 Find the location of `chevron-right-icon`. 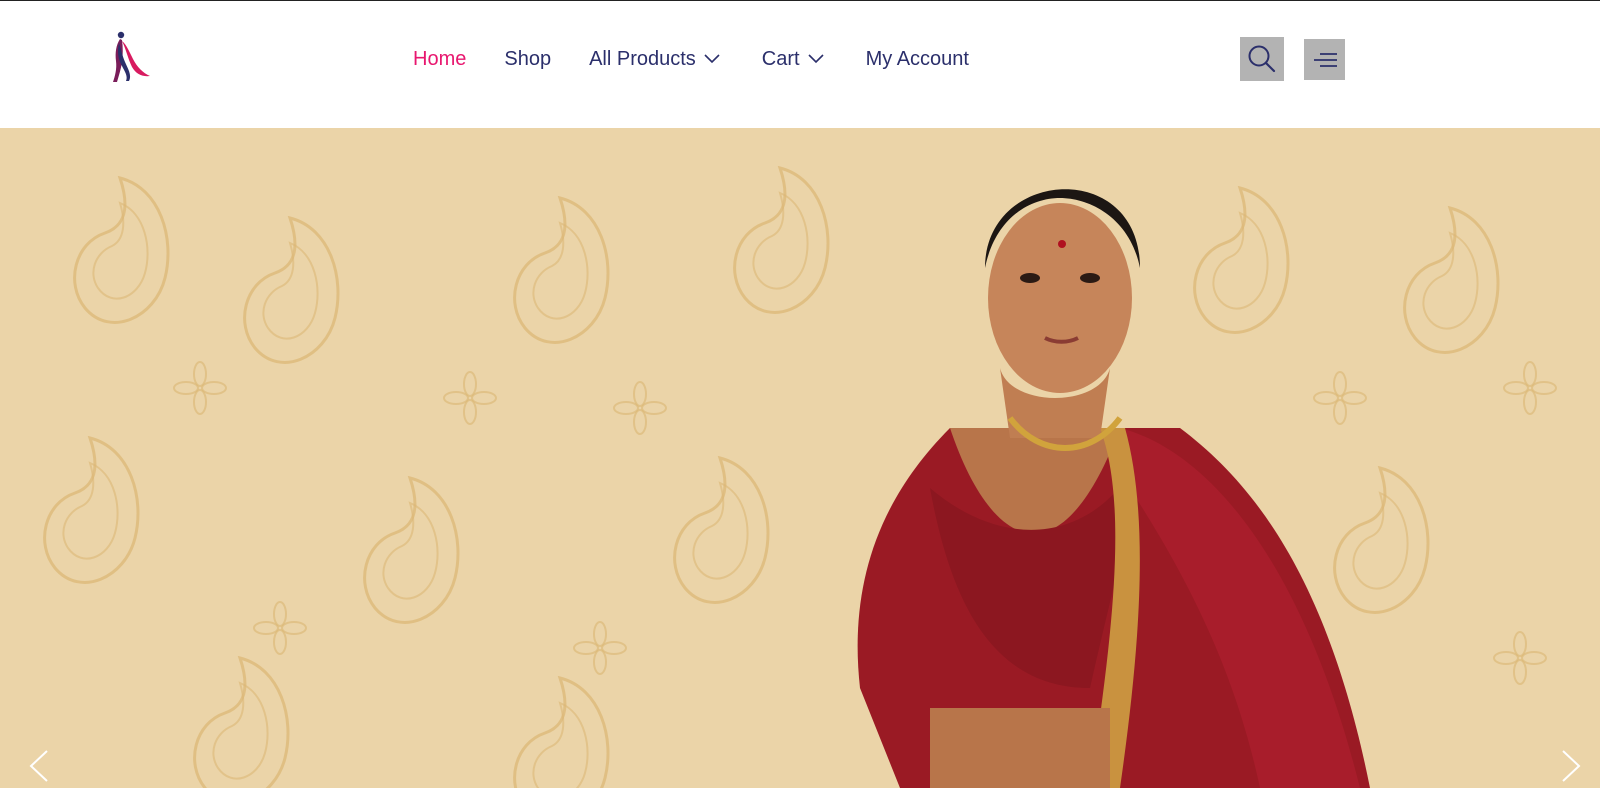

chevron-right-icon is located at coordinates (1571, 766).